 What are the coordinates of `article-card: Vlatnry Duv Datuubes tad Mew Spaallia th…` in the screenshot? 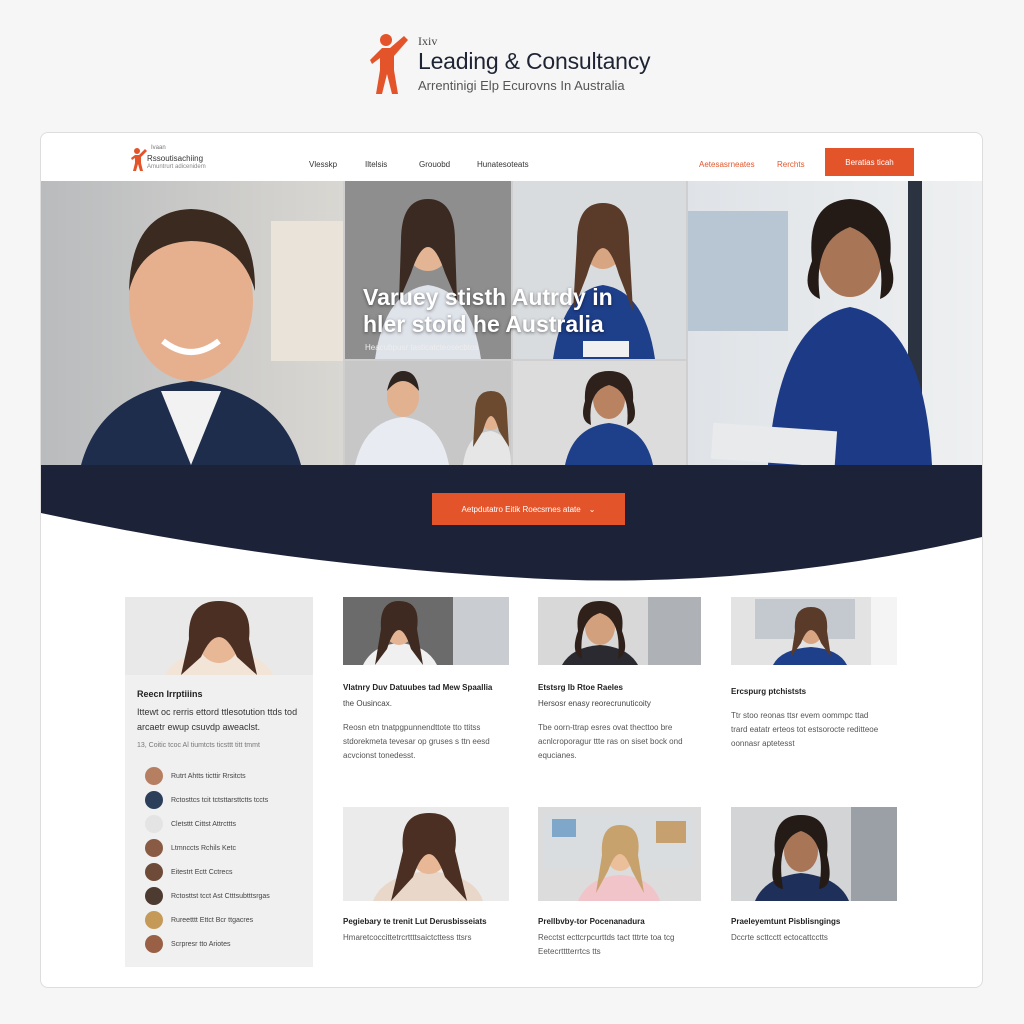 It's located at (428, 697).